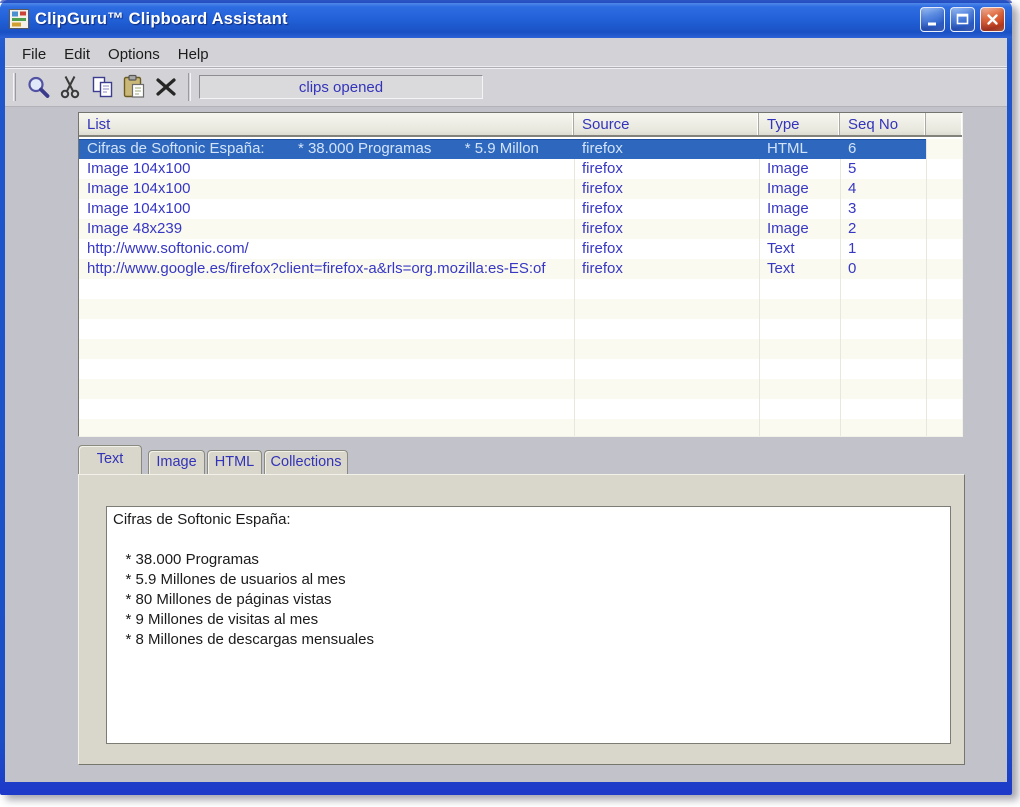  Describe the element at coordinates (502, 229) in the screenshot. I see `table-row: Image 48x239 firefox Image 2` at that location.